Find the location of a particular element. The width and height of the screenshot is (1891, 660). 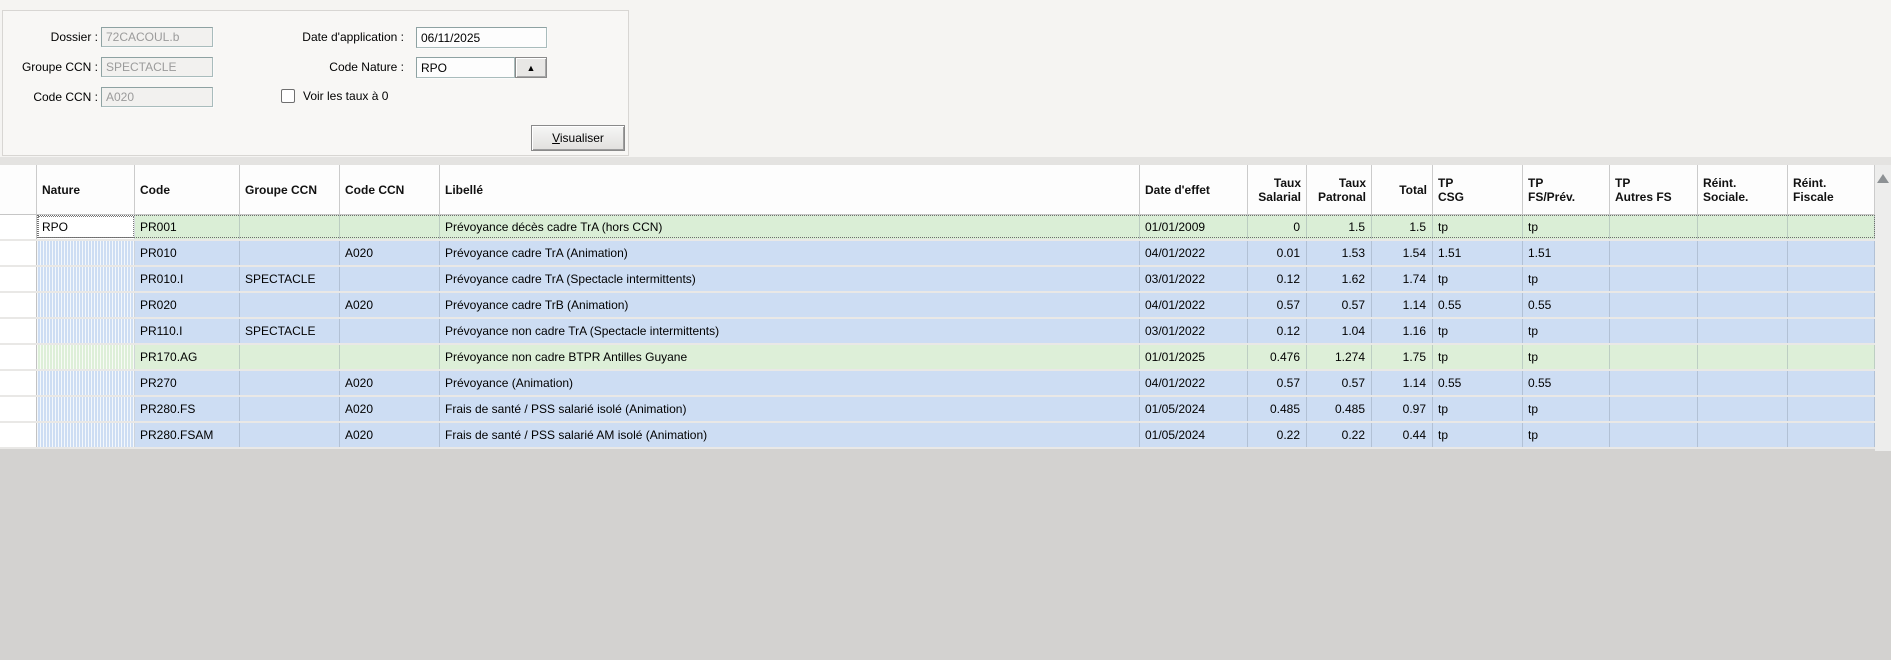

voir-taux-checkbox is located at coordinates (288, 96).